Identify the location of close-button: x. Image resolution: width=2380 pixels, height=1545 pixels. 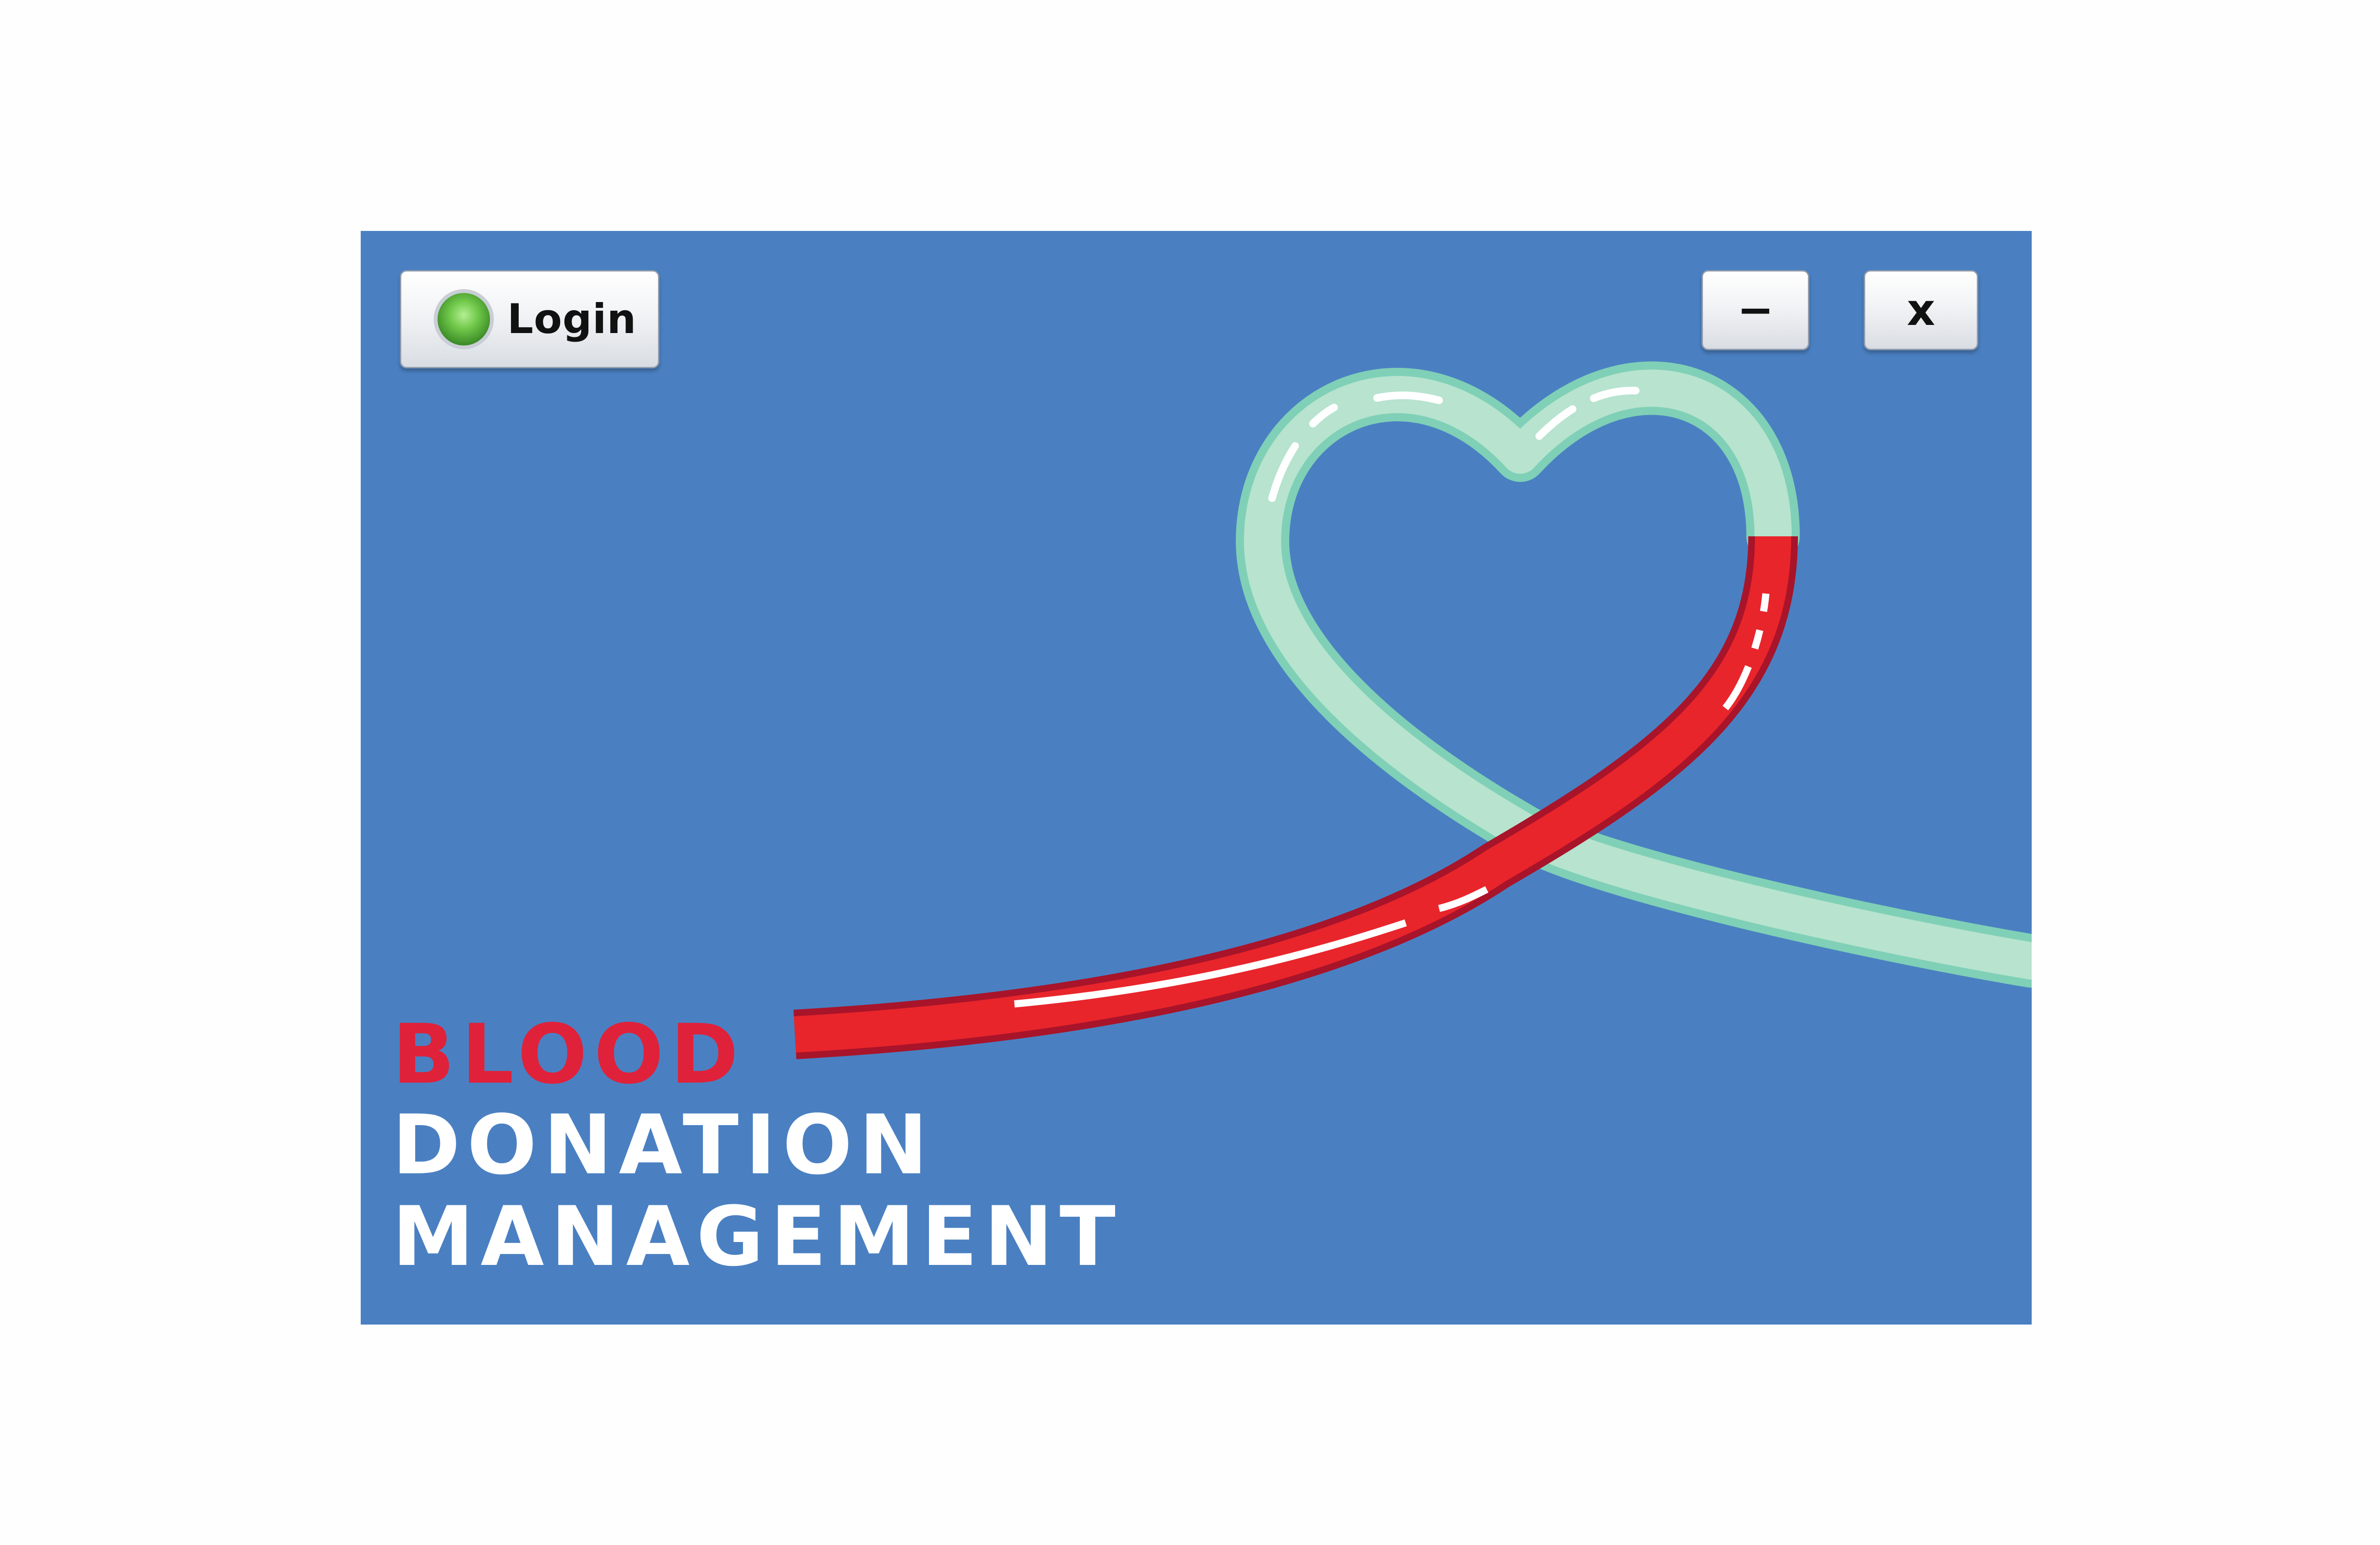
(1921, 310).